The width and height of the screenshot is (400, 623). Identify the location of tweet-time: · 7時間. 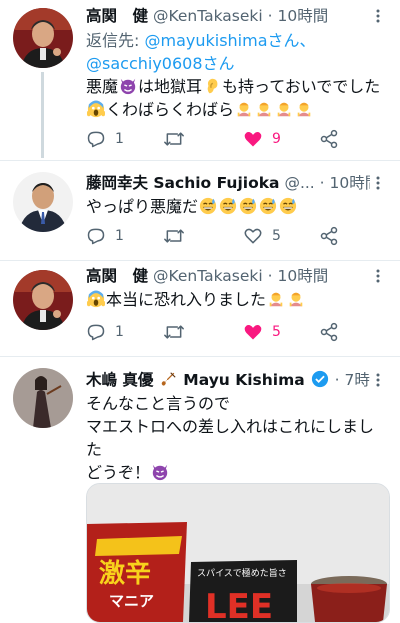
(352, 380).